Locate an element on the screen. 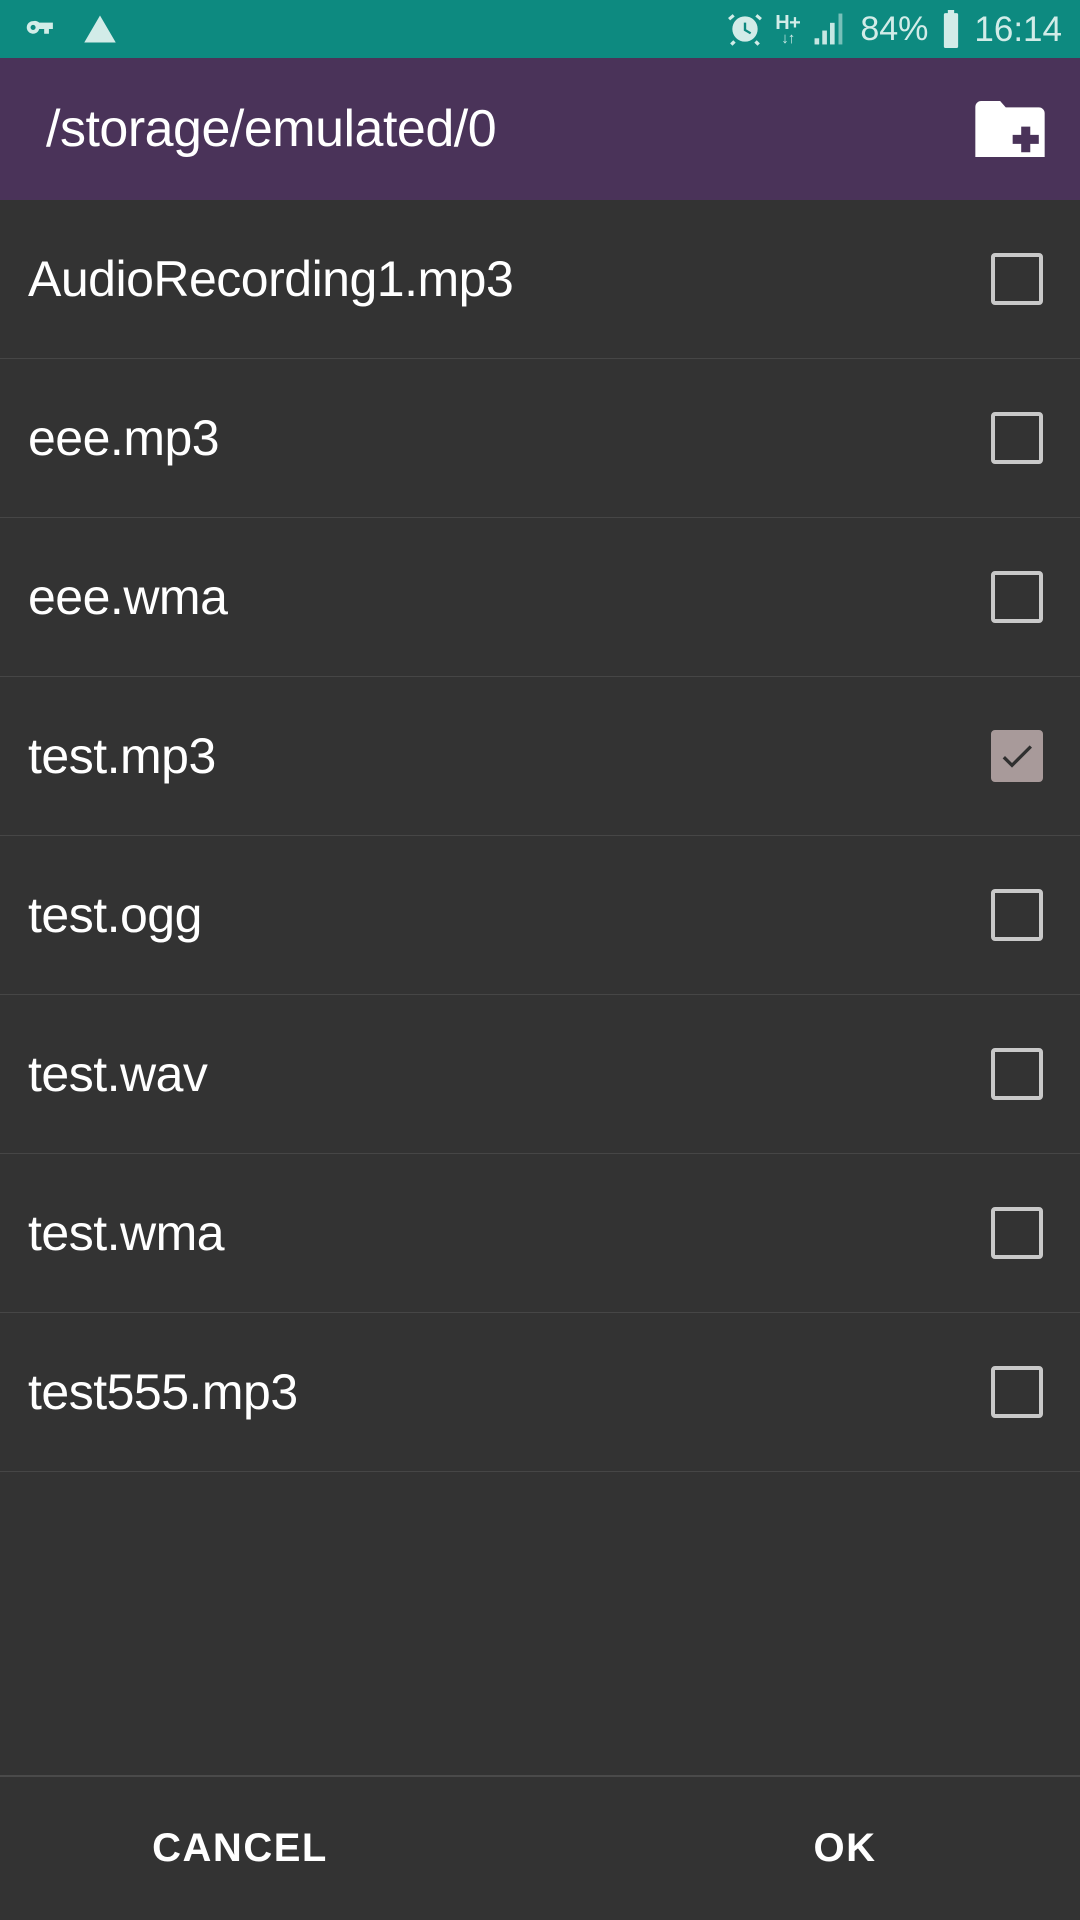 This screenshot has height=1920, width=1080. file-row: AudioRecording1.mp3 is located at coordinates (540, 279).